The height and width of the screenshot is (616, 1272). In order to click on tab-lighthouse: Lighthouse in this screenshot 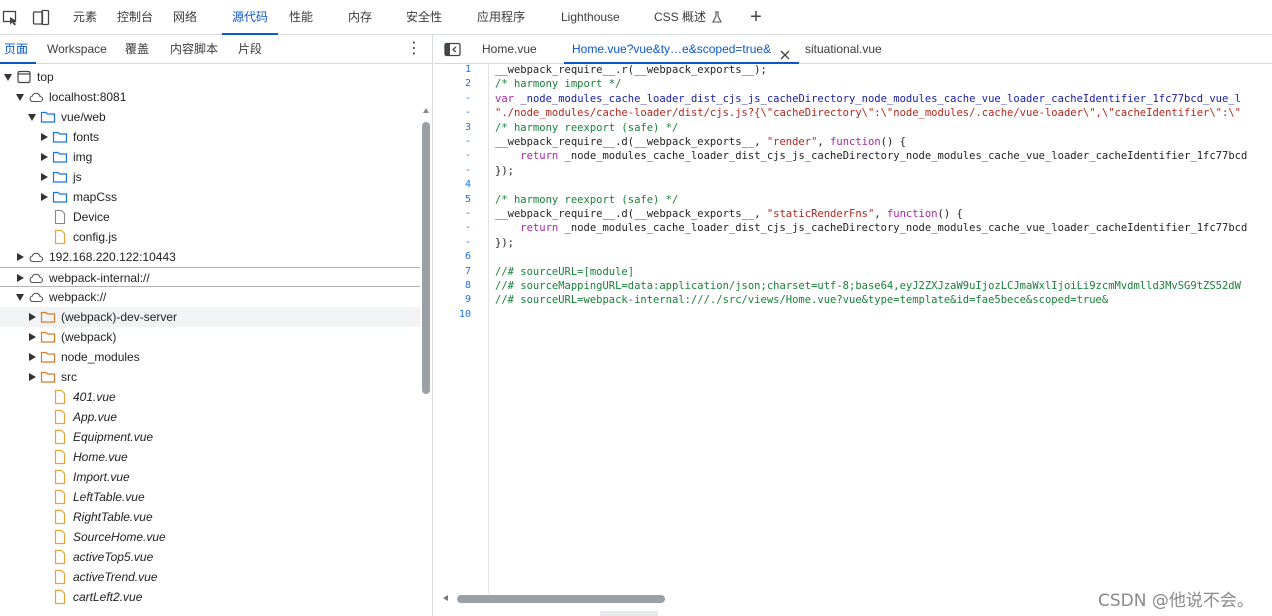, I will do `click(590, 17)`.